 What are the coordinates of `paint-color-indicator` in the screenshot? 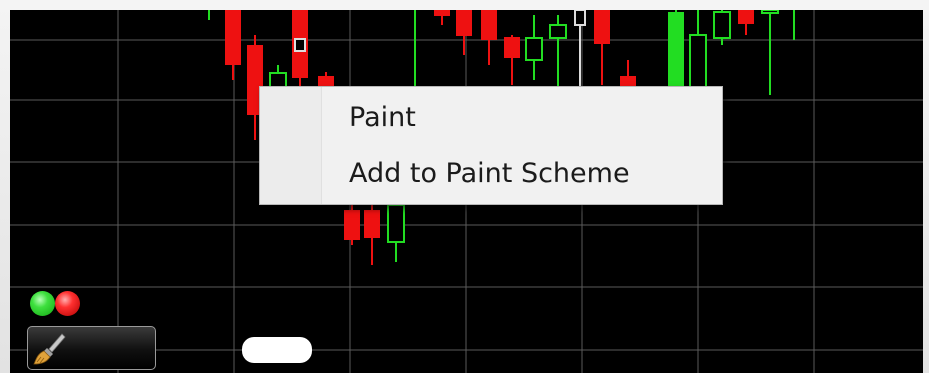 It's located at (58, 304).